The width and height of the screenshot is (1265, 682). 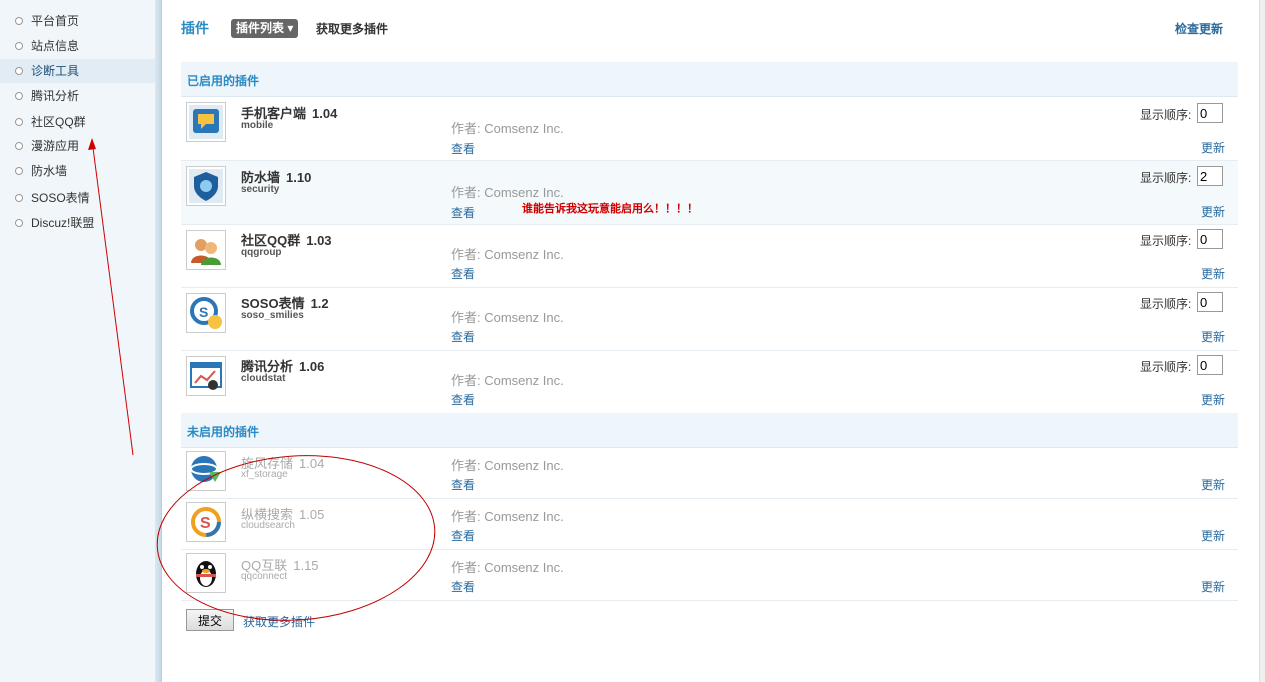 I want to click on sidebar-item-label: 腾讯分析, so click(x=55, y=96).